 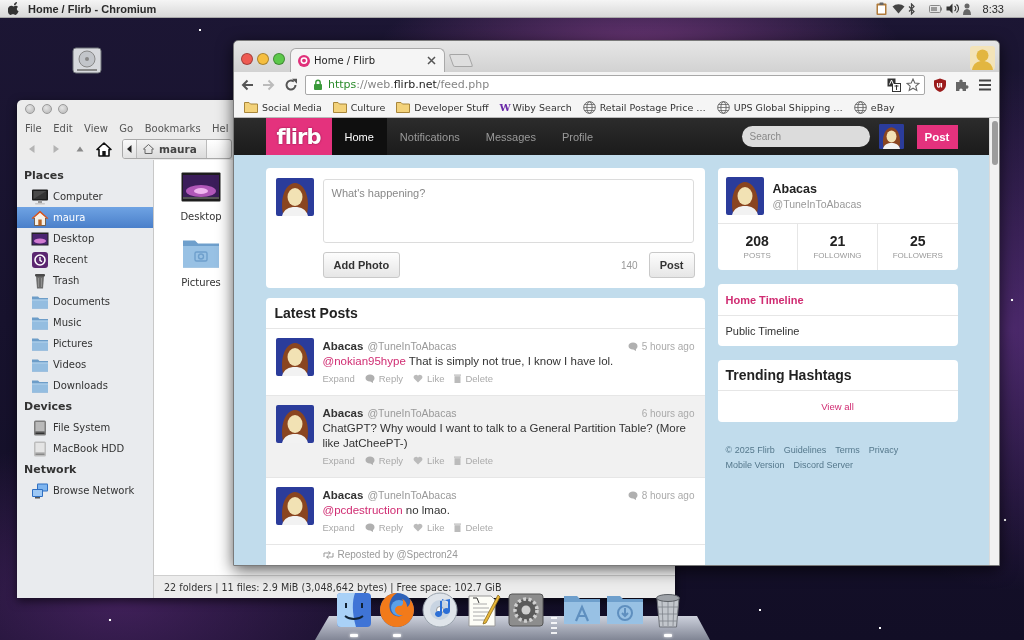 What do you see at coordinates (805, 450) in the screenshot?
I see `footer-link: Guidelines` at bounding box center [805, 450].